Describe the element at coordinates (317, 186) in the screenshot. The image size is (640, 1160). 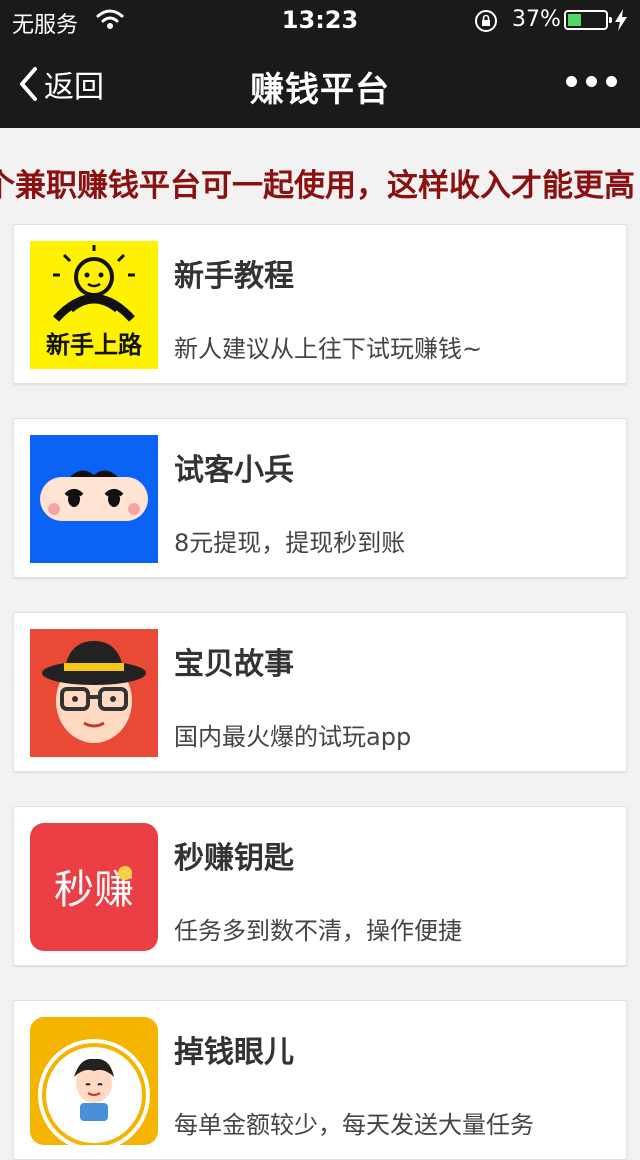
I see `notice-text: 个兼职赚钱平台可一起使用，这样收入才能更高` at that location.